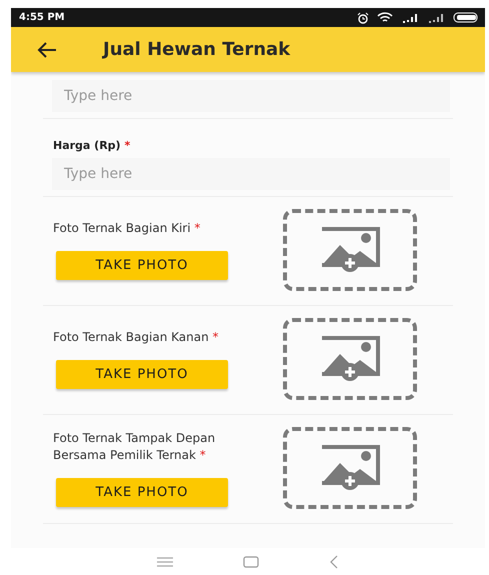  Describe the element at coordinates (136, 337) in the screenshot. I see `photo-label: Foto Ternak Bagian Kanan *` at that location.